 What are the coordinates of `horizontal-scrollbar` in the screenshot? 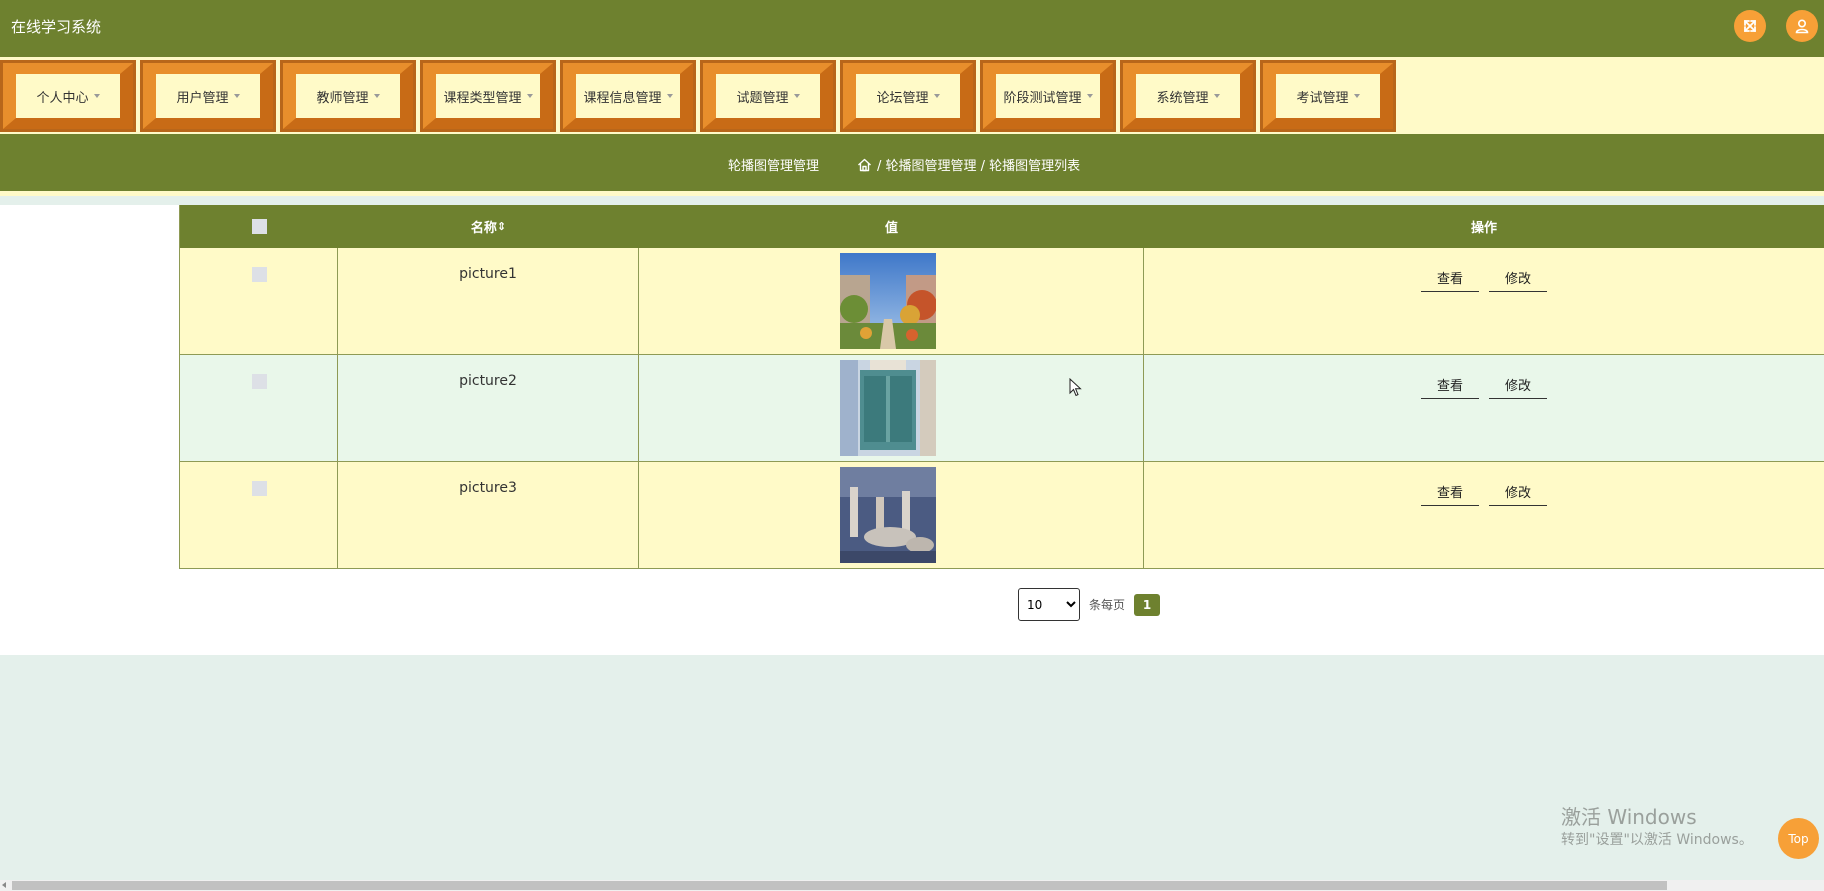 It's located at (912, 885).